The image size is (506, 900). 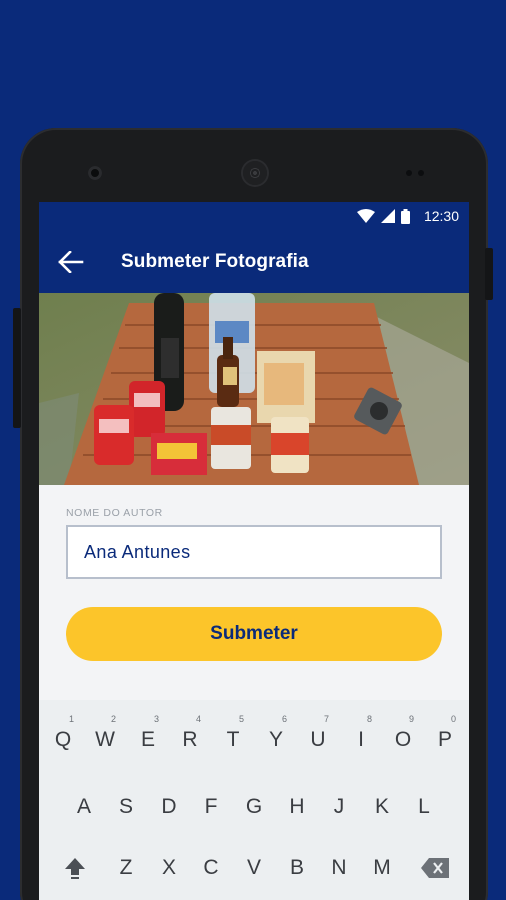 I want to click on key-c: C, so click(x=211, y=868).